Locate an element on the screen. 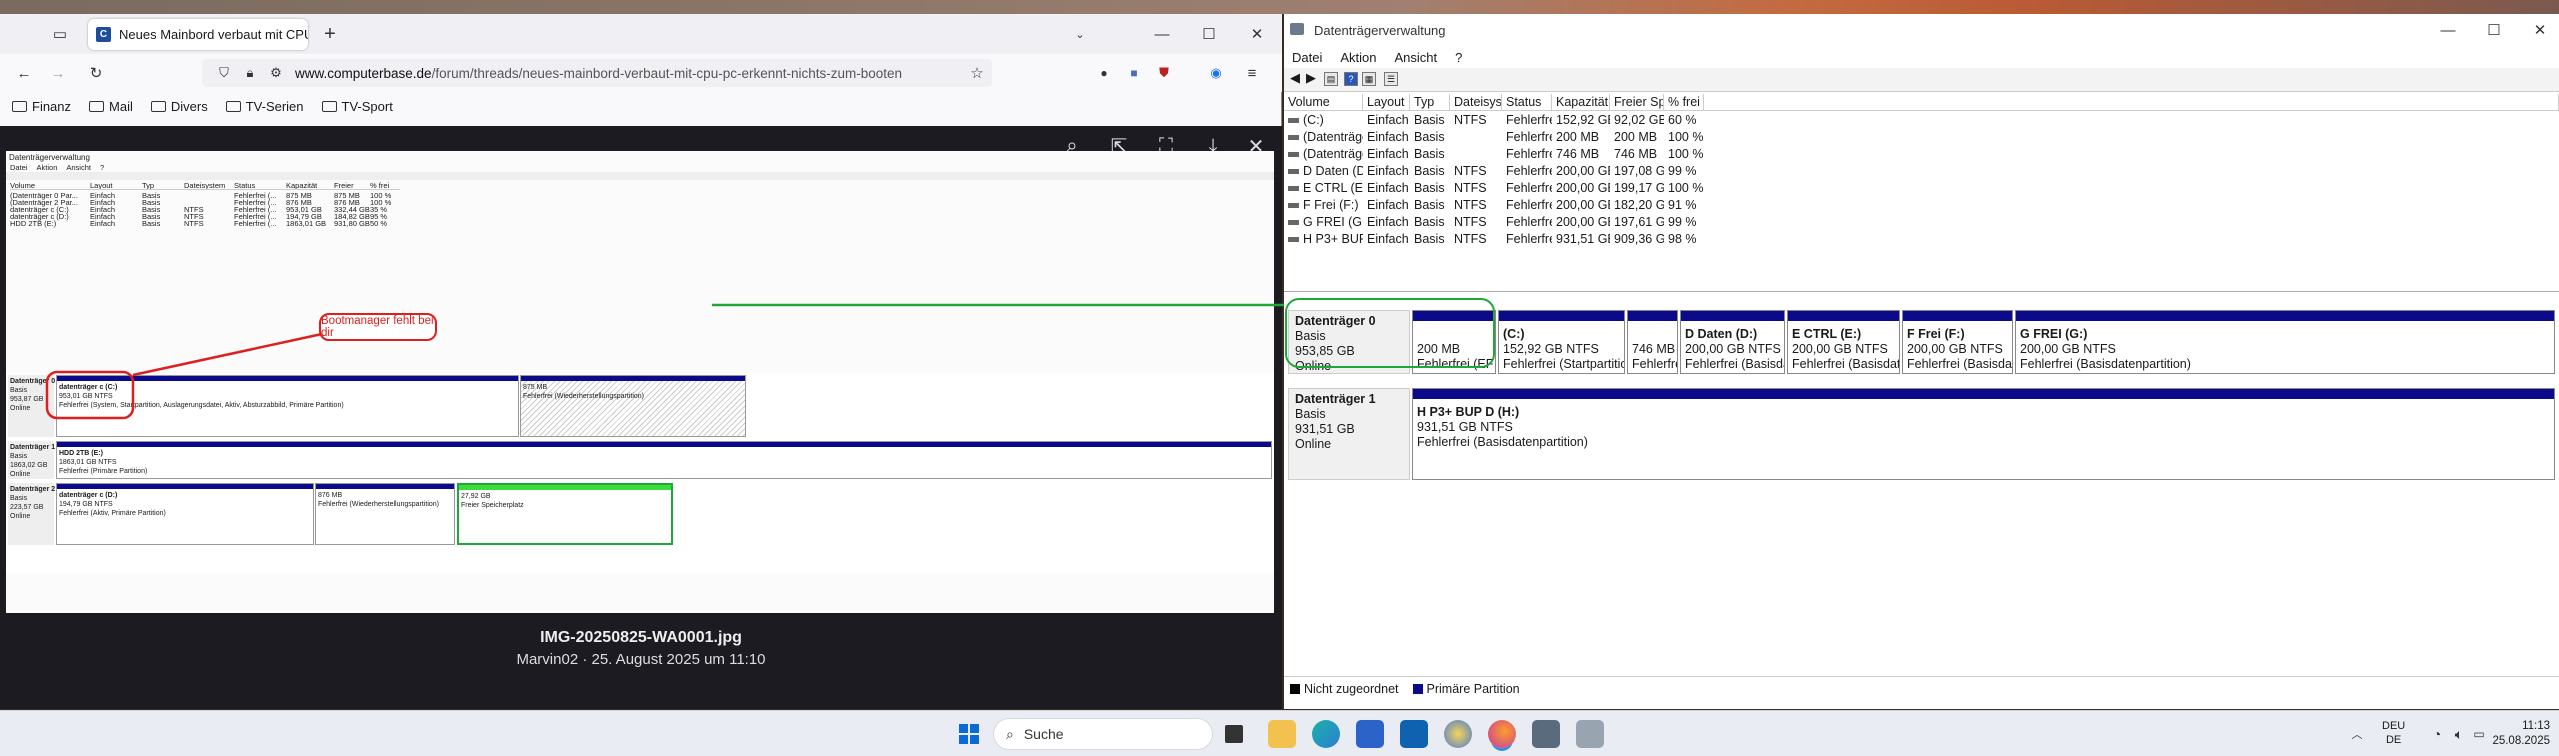  tab-overview-icon: ▭ is located at coordinates (60, 34).